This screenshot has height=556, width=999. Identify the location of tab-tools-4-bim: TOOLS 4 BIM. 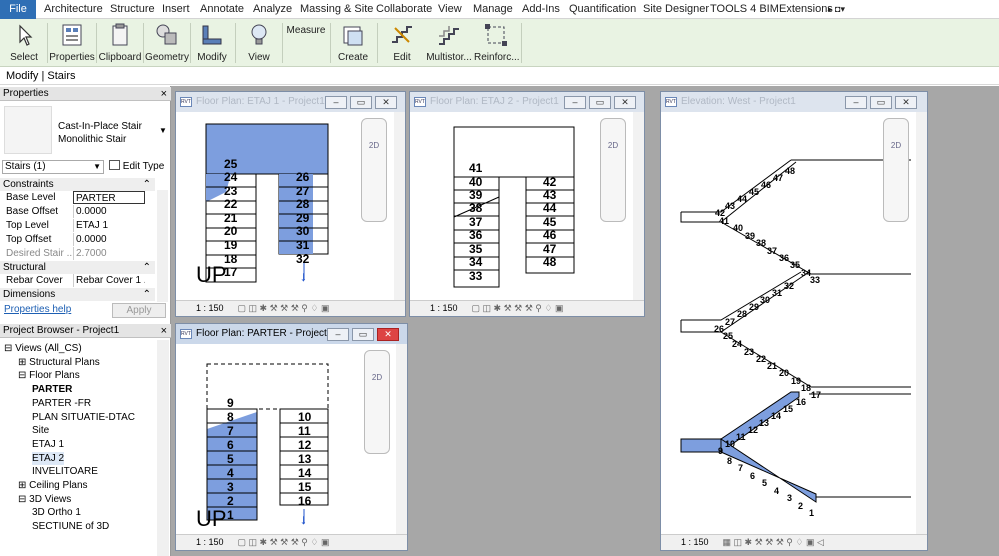
(744, 9).